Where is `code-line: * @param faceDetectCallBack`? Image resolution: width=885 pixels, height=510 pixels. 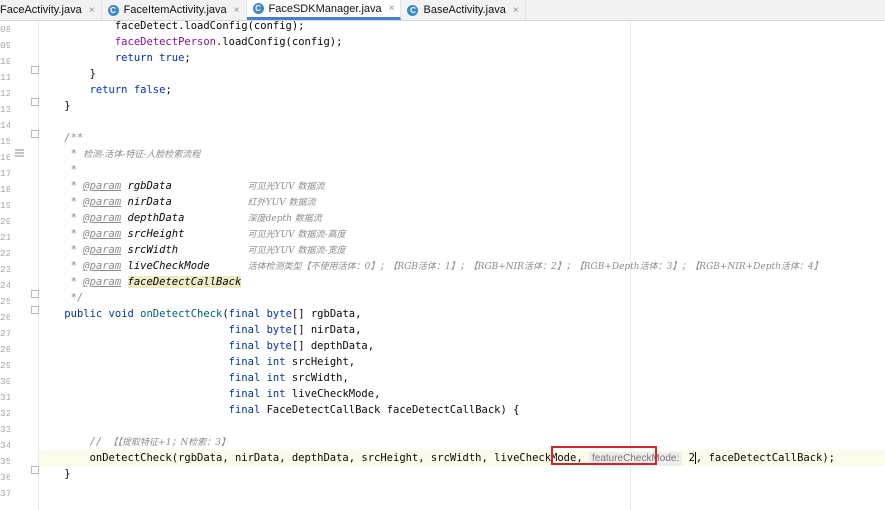 code-line: * @param faceDetectCallBack is located at coordinates (140, 282).